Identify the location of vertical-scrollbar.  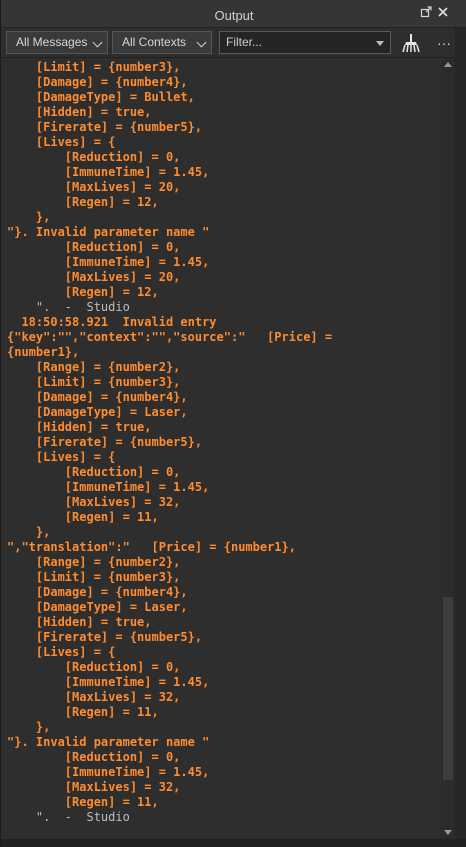
(448, 449).